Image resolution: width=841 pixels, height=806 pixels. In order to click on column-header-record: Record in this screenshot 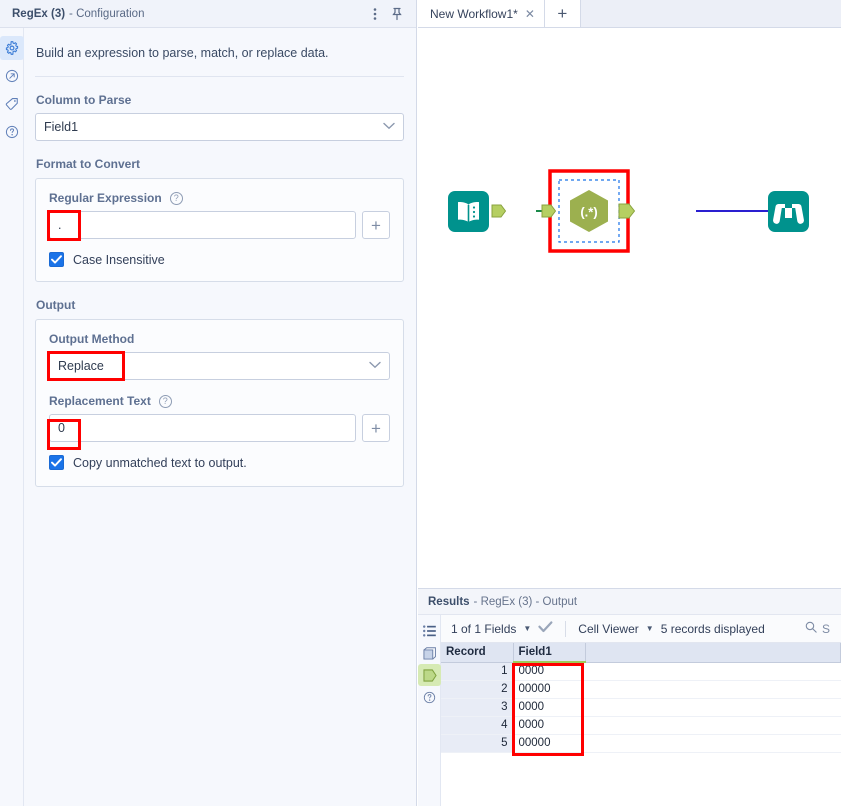, I will do `click(477, 653)`.